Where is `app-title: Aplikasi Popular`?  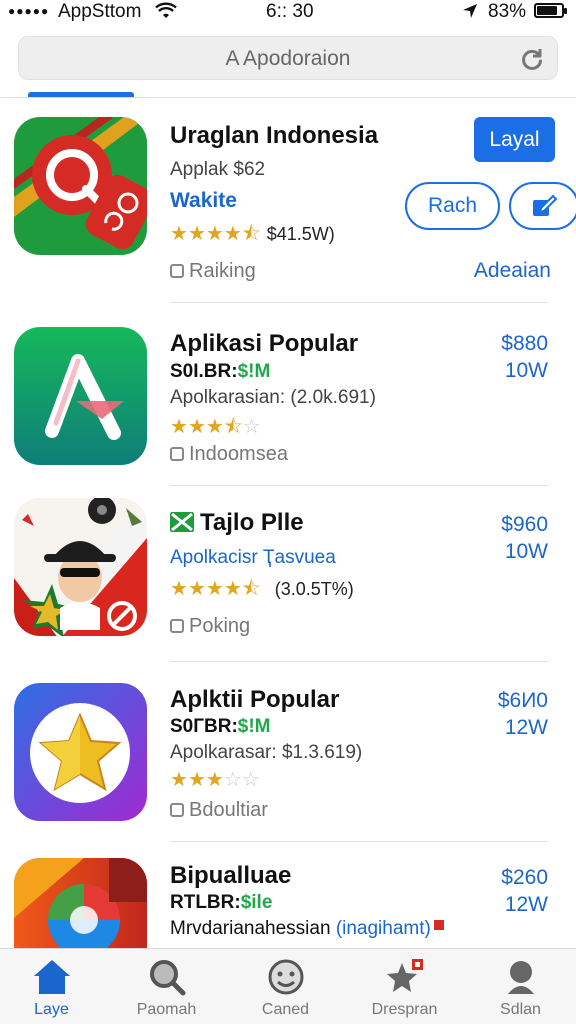
app-title: Aplikasi Popular is located at coordinates (264, 343).